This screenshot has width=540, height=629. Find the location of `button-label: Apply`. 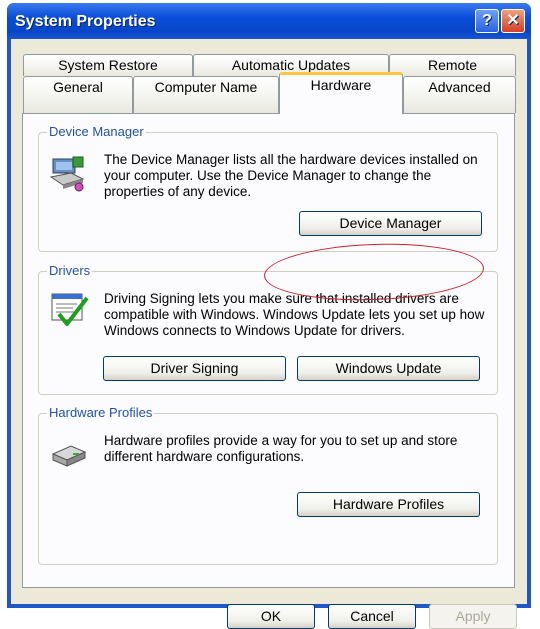

button-label: Apply is located at coordinates (473, 616).